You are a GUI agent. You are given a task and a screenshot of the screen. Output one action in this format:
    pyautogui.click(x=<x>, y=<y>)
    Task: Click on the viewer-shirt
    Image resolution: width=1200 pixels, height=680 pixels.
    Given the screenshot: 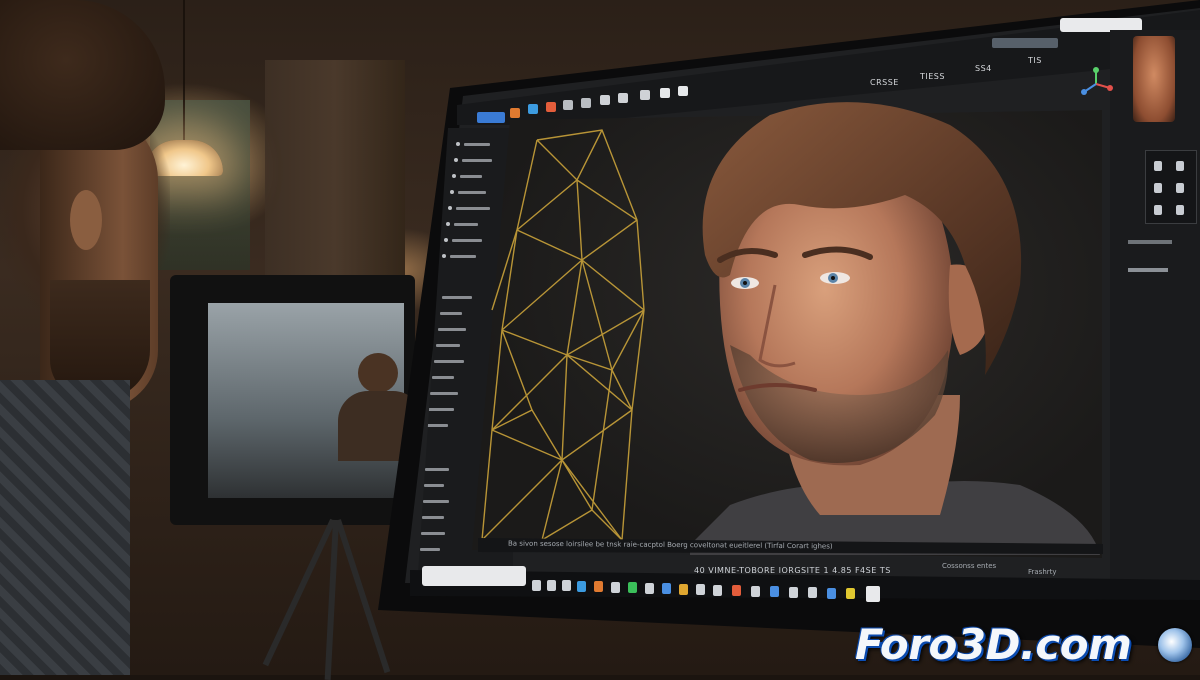 What is the action you would take?
    pyautogui.click(x=65, y=527)
    